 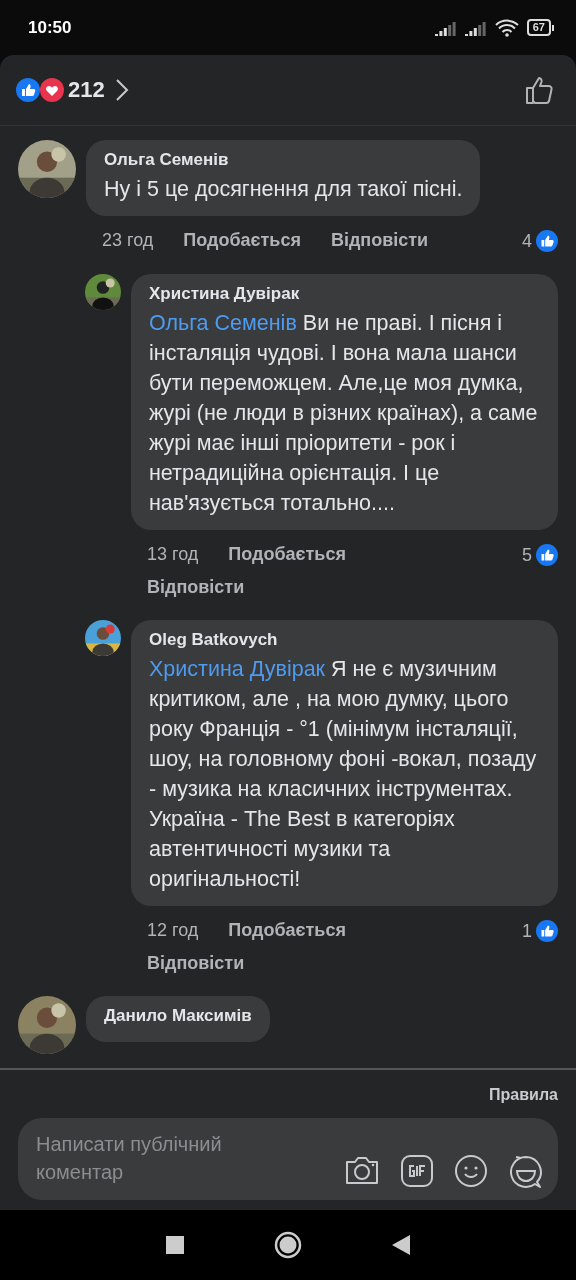 What do you see at coordinates (417, 1171) in the screenshot?
I see `gif-icon` at bounding box center [417, 1171].